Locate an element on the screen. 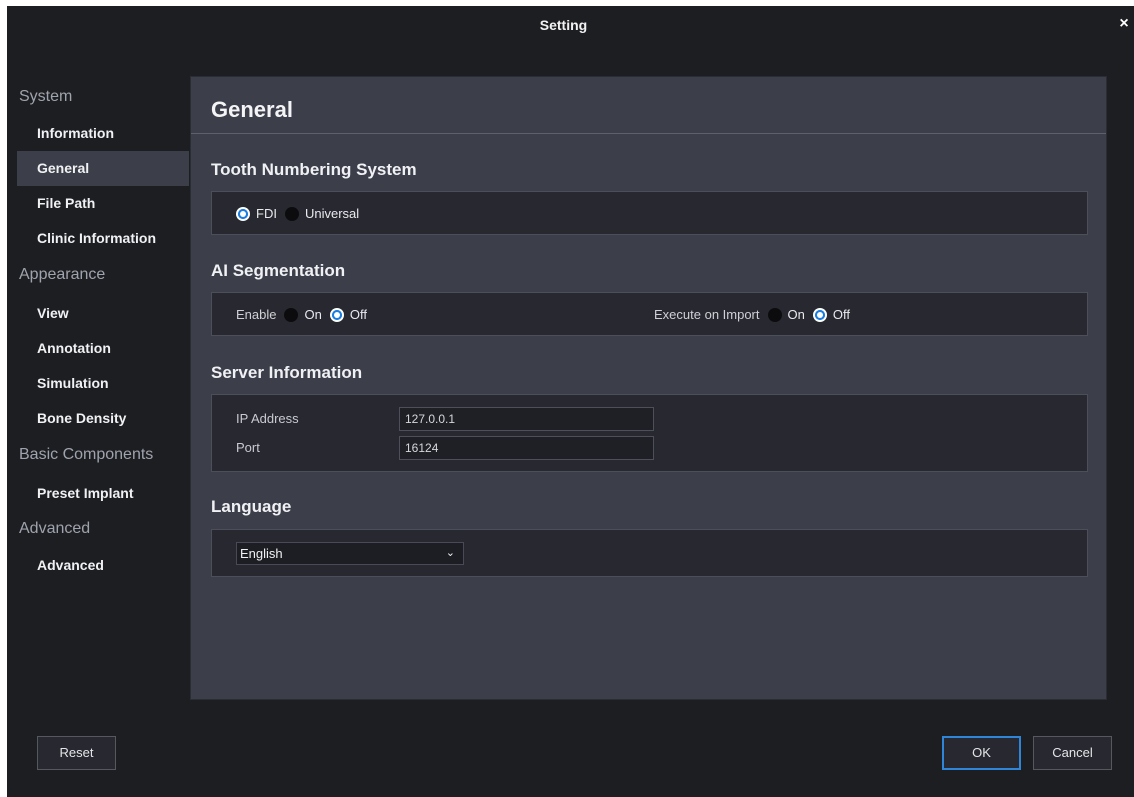 The image size is (1134, 797). ip-address-input is located at coordinates (526, 419).